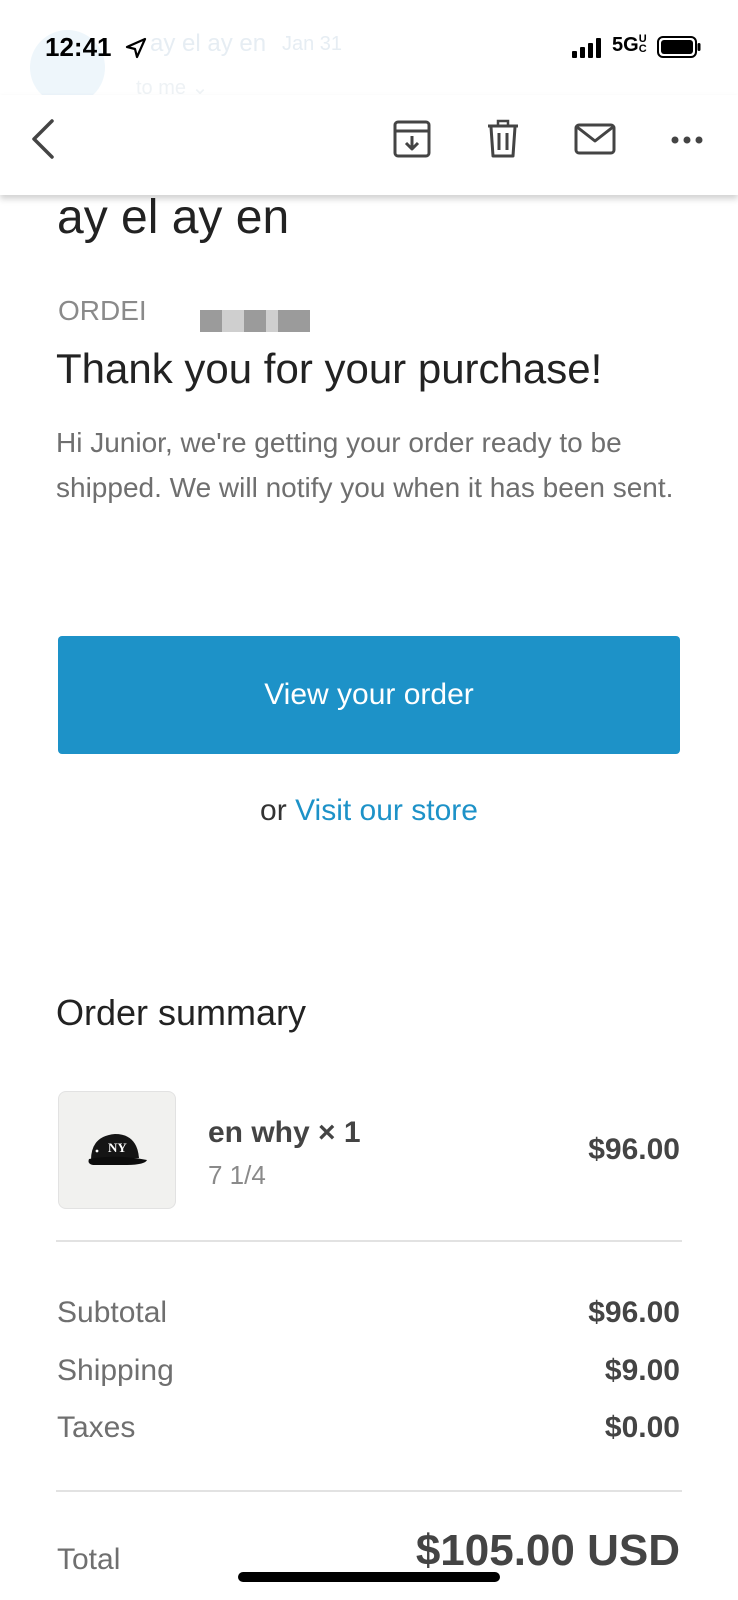 The width and height of the screenshot is (738, 1600). Describe the element at coordinates (369, 1577) in the screenshot. I see `home-indicator` at that location.